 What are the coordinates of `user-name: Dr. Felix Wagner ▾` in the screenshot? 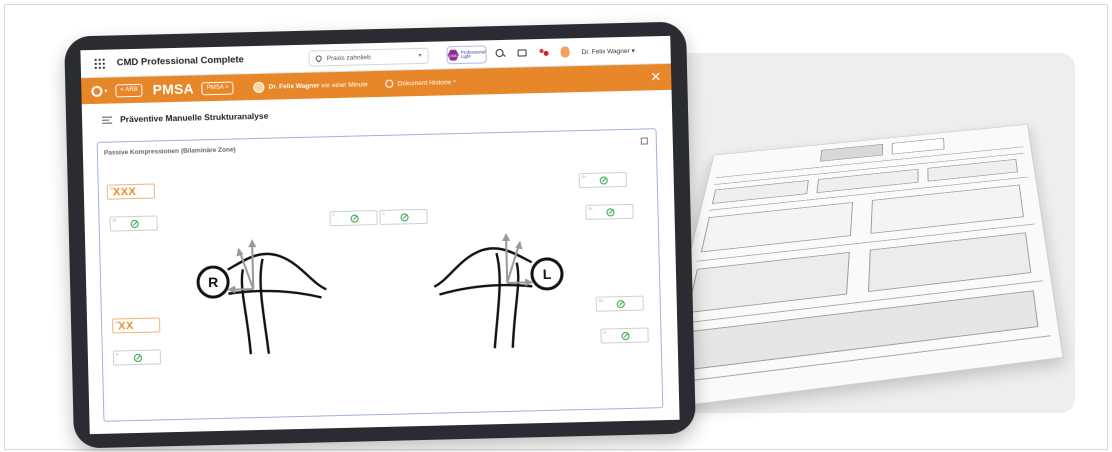 It's located at (608, 50).